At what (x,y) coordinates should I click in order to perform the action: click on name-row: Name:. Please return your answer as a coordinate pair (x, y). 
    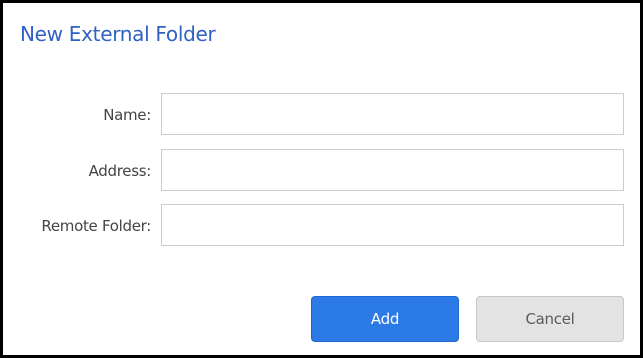
    Looking at the image, I should click on (321, 115).